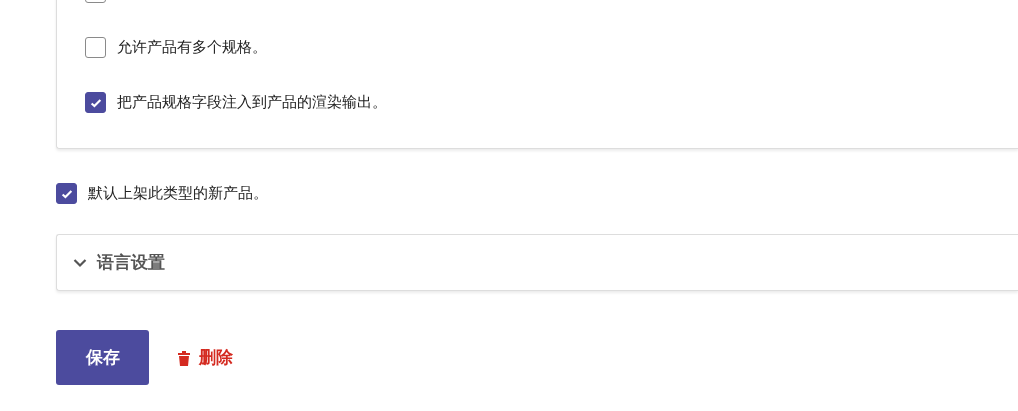  I want to click on checkbox-label: 把产品规格字段注入到产品的渲染输出。, so click(252, 102).